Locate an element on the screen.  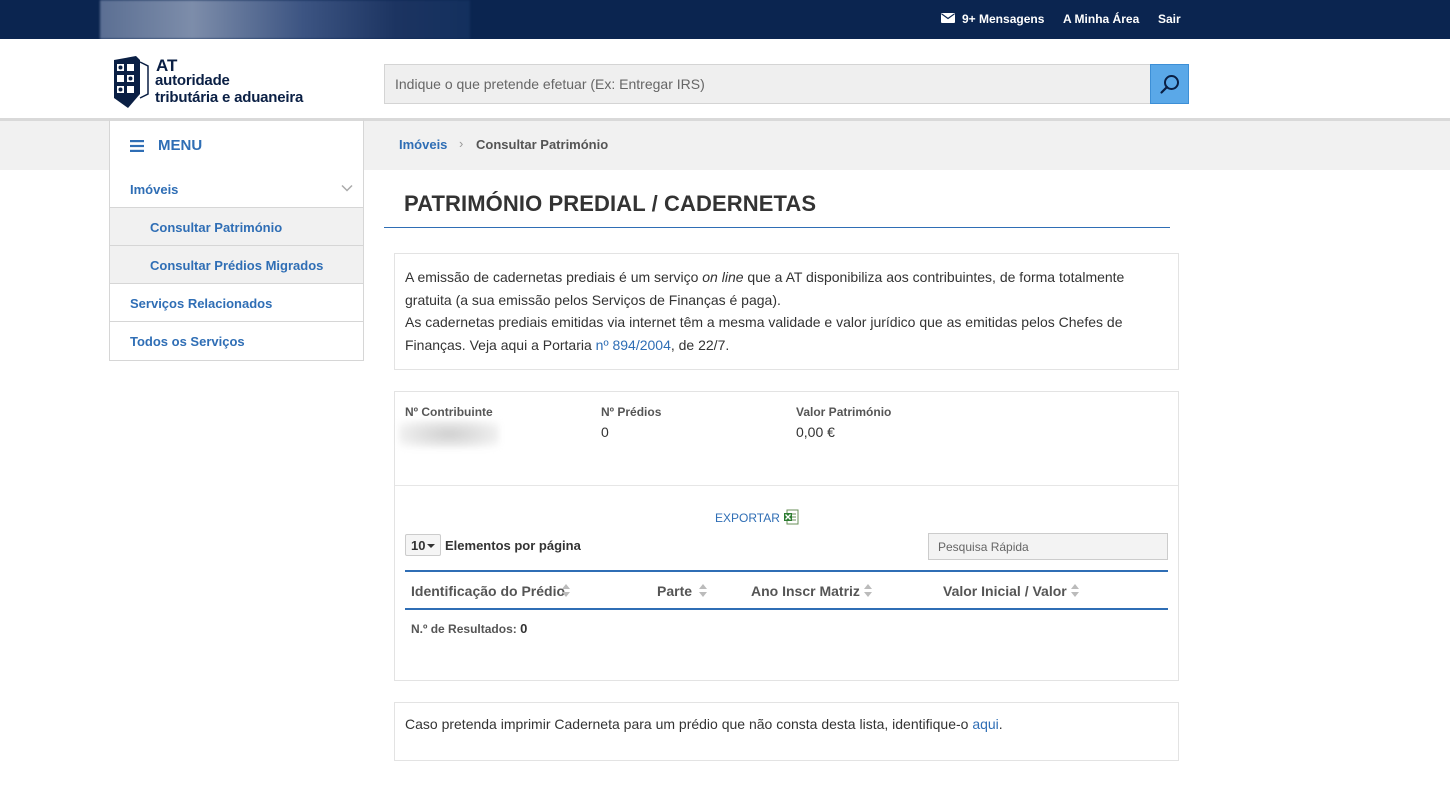
at-logo-icon is located at coordinates (130, 82).